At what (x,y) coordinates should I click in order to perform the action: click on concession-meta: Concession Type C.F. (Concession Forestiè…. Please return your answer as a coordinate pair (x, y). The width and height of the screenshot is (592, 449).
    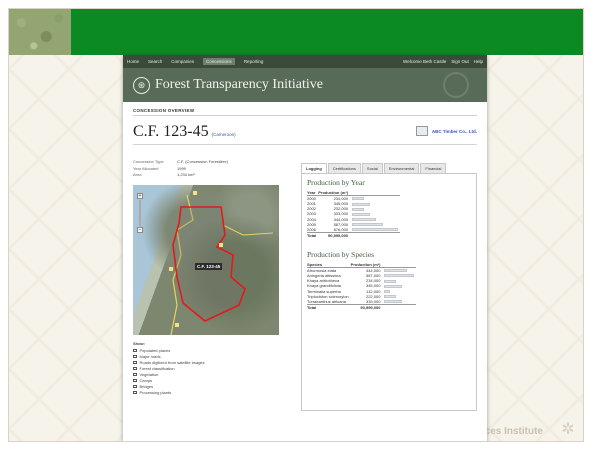
    Looking at the image, I should click on (208, 168).